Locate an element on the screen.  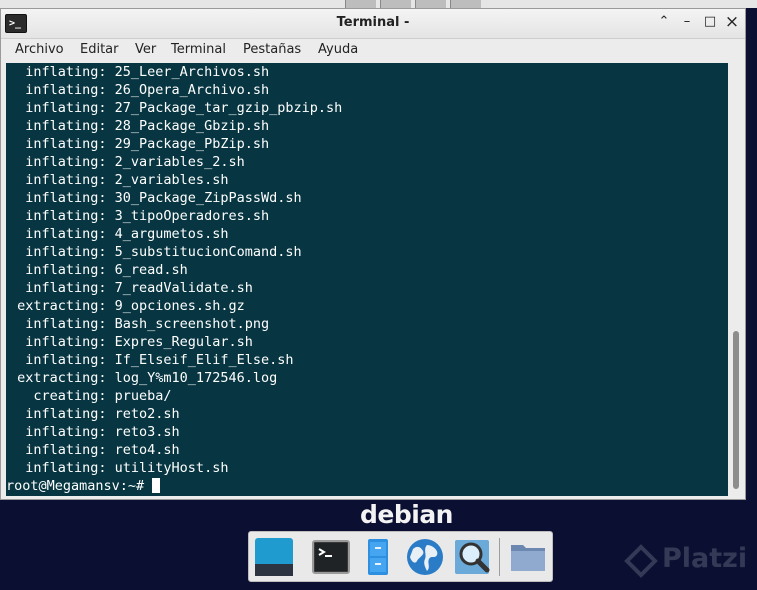
menu-archivo: Archivo is located at coordinates (39, 49).